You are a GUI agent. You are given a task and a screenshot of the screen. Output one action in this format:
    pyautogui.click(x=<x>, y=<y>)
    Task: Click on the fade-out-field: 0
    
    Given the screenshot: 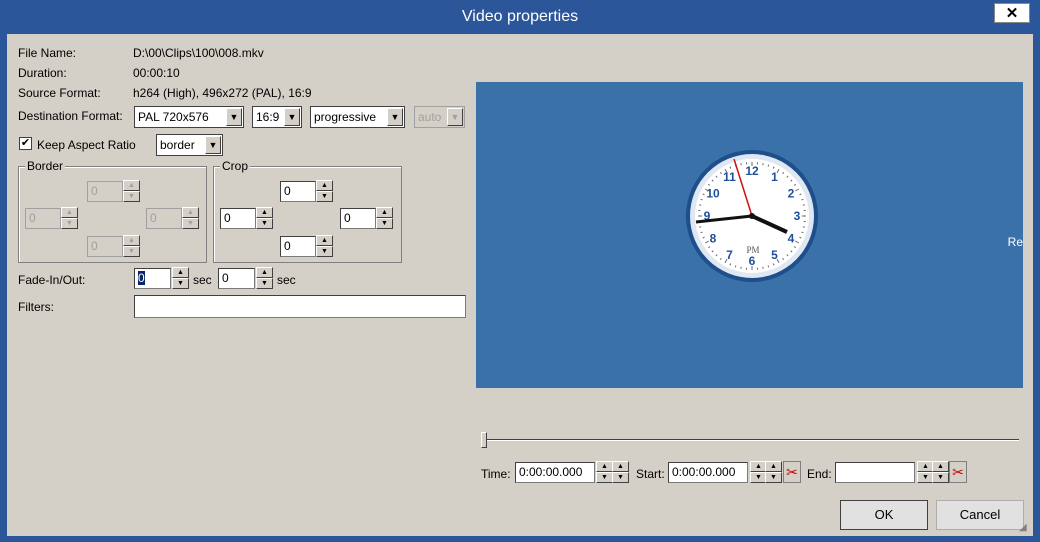 What is the action you would take?
    pyautogui.click(x=236, y=278)
    